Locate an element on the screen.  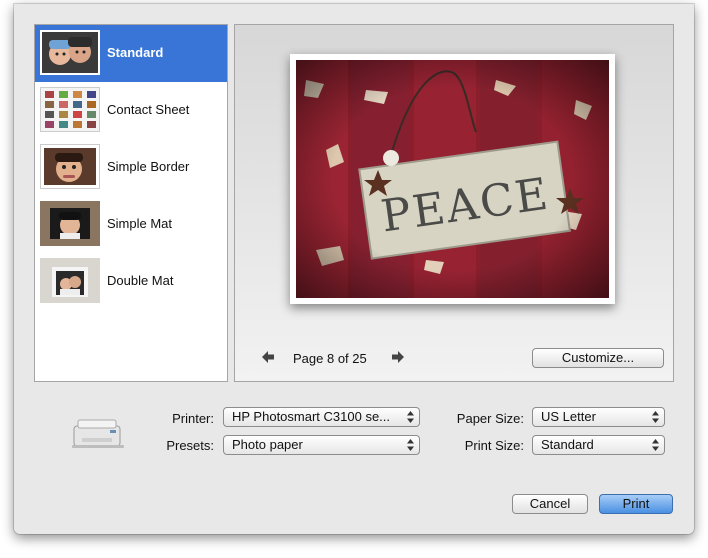
presets-label: Presets: is located at coordinates (190, 445).